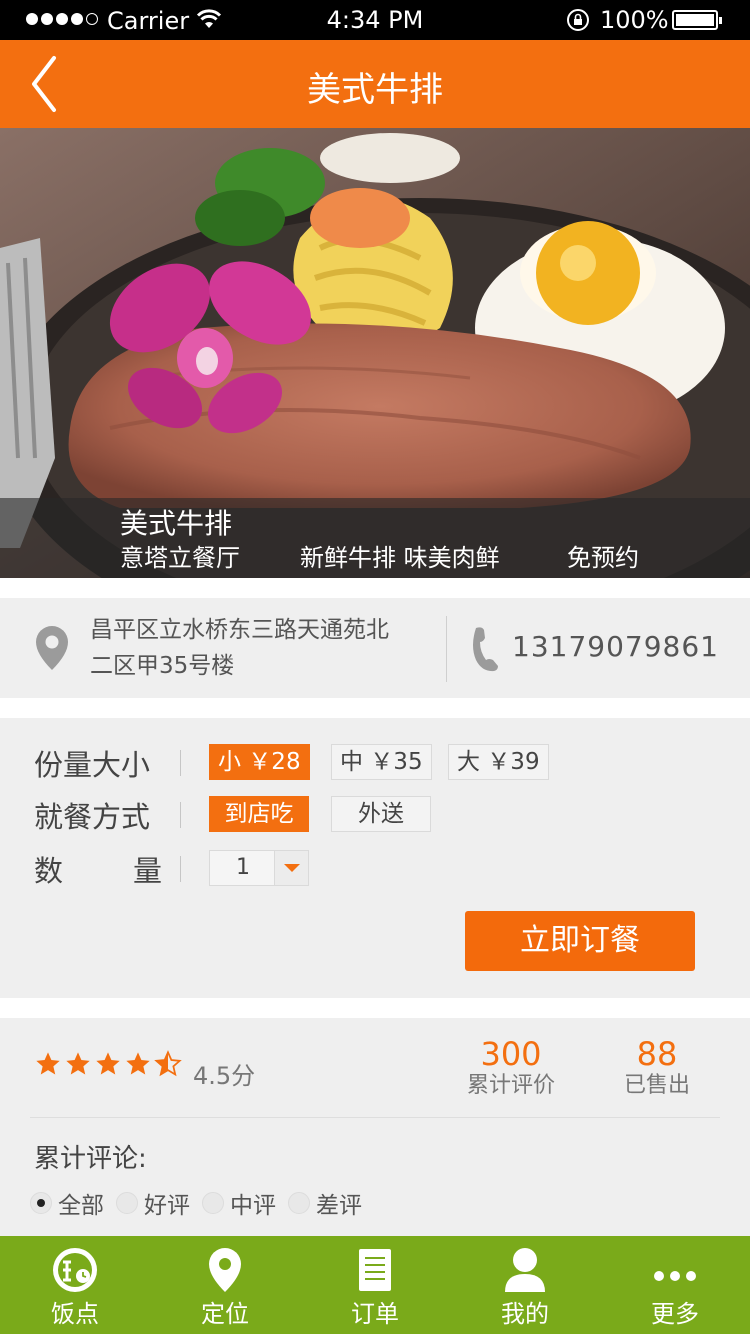 This screenshot has width=750, height=1334. What do you see at coordinates (615, 646) in the screenshot?
I see `phone-number: 13179079861` at bounding box center [615, 646].